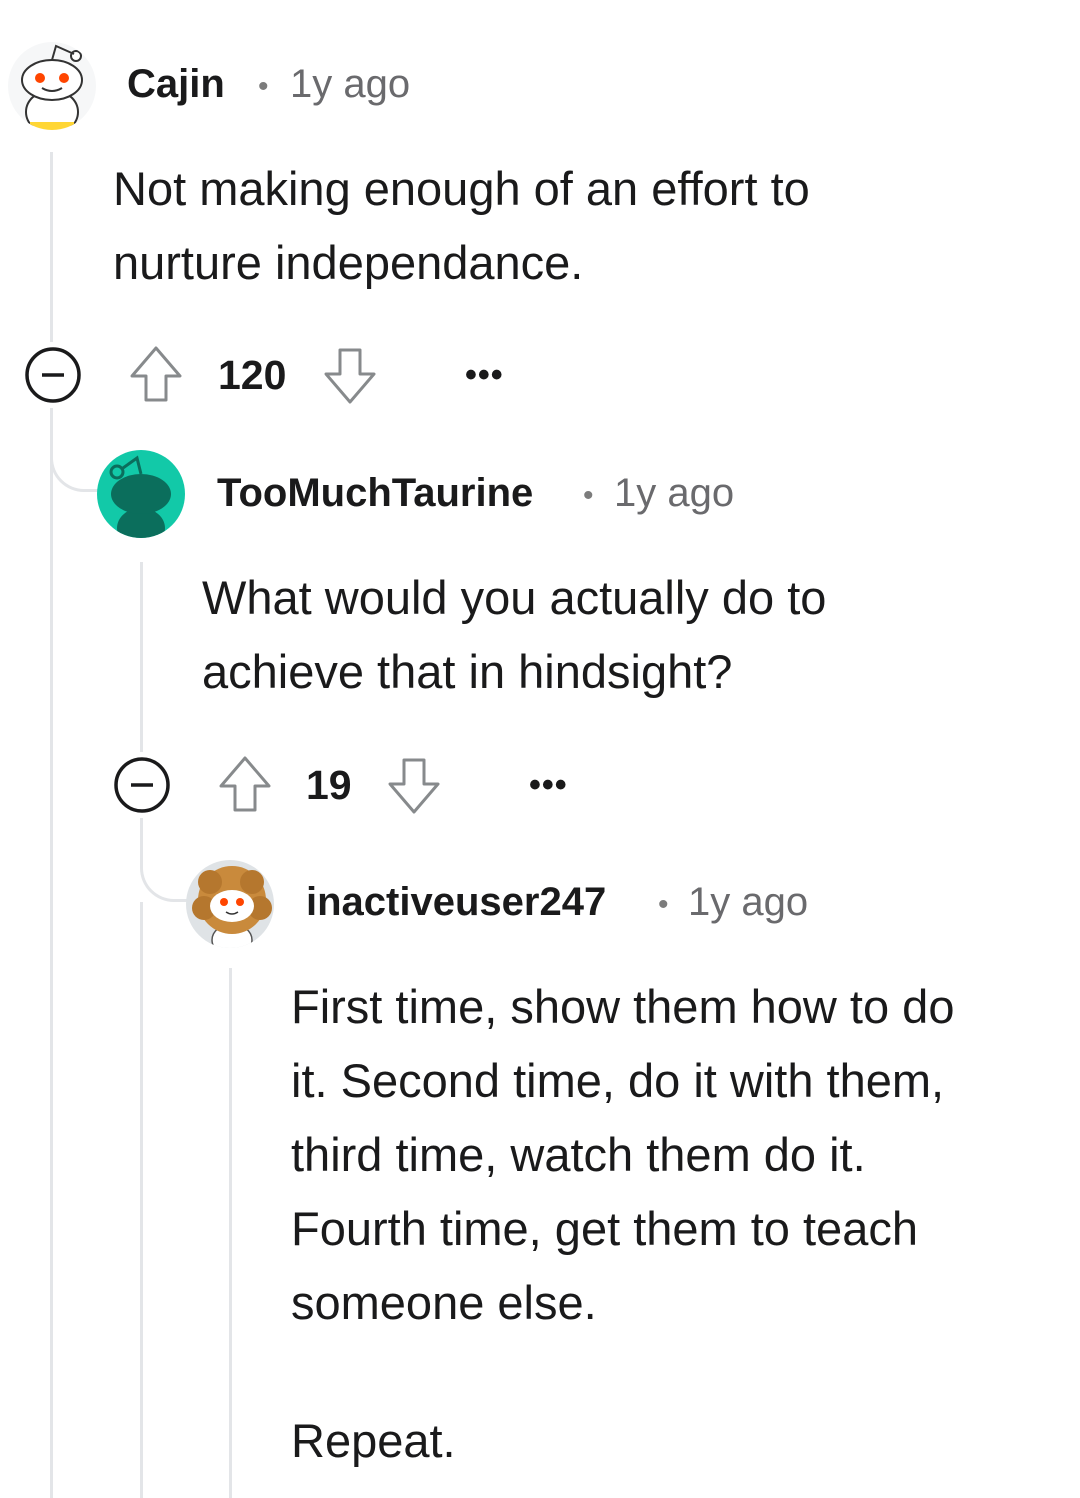 The image size is (1080, 1498). What do you see at coordinates (623, 1006) in the screenshot?
I see `comment-line: First time, show them how to do` at bounding box center [623, 1006].